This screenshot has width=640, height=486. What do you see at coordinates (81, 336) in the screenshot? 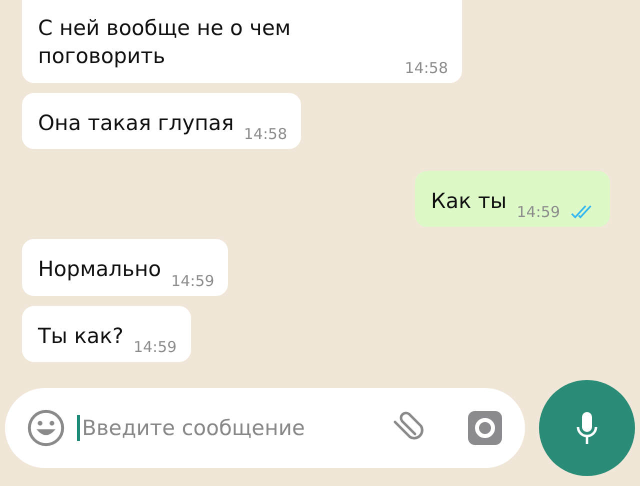
I see `message-text: Ты как?` at bounding box center [81, 336].